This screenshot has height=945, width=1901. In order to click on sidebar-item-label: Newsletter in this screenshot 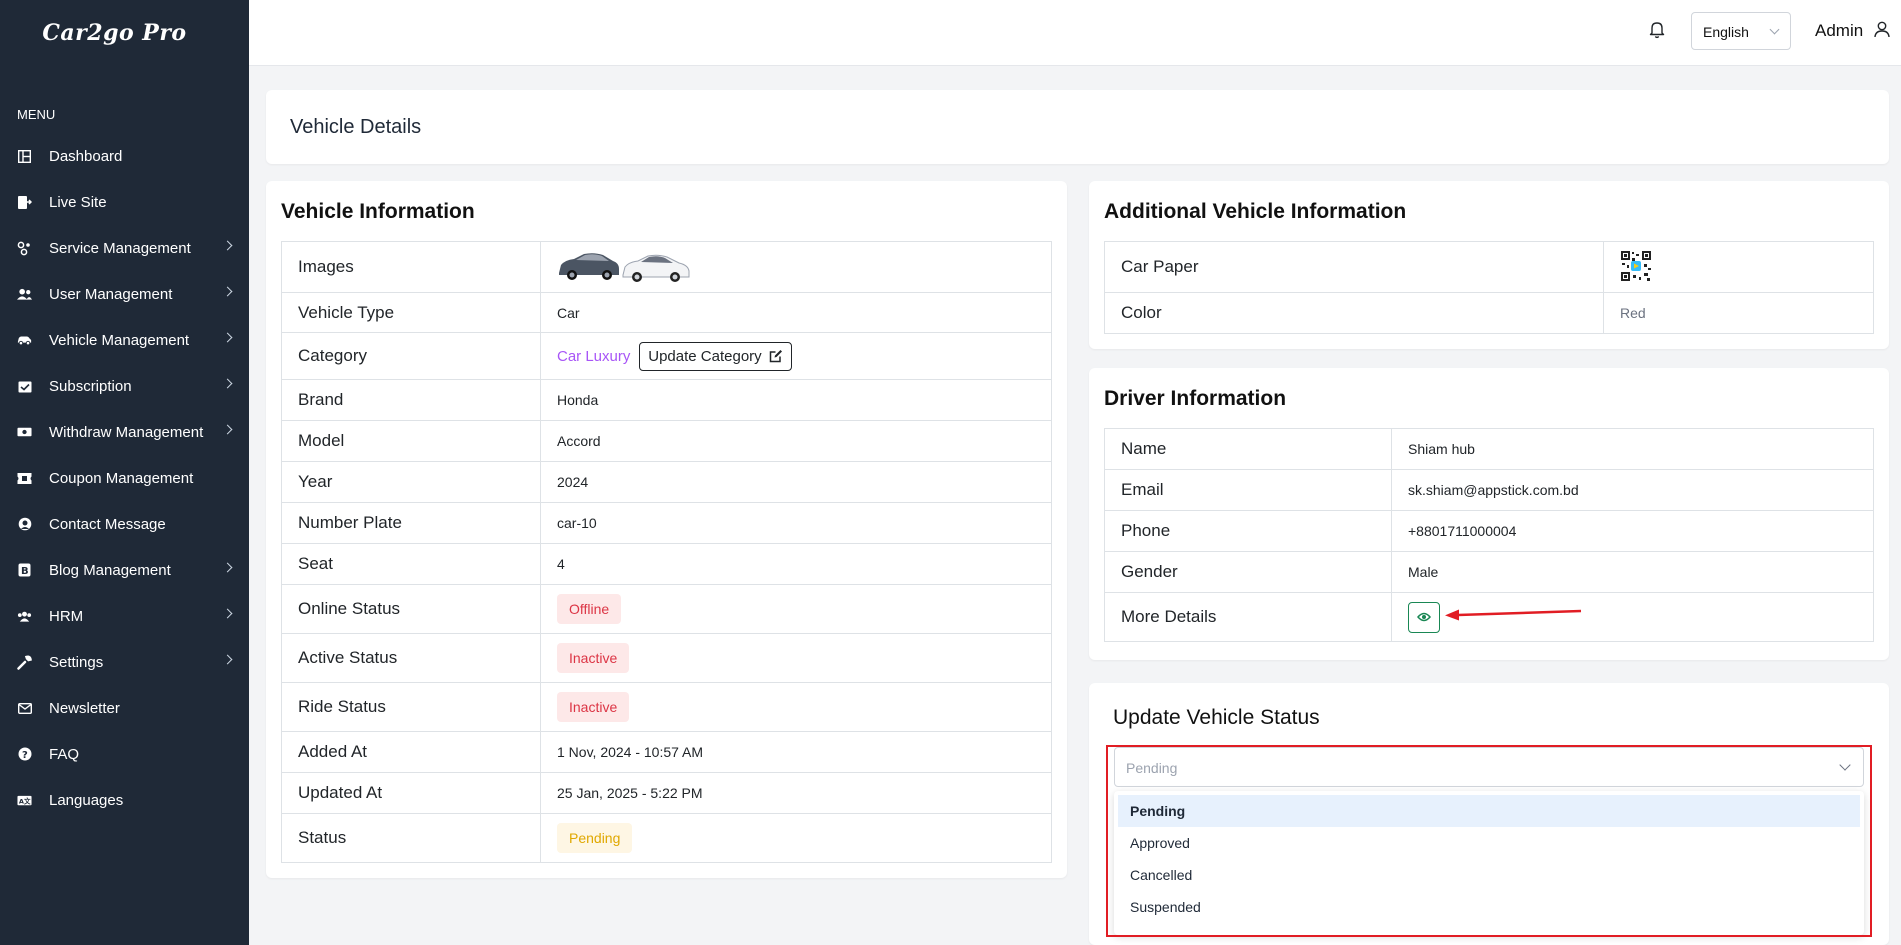, I will do `click(84, 708)`.